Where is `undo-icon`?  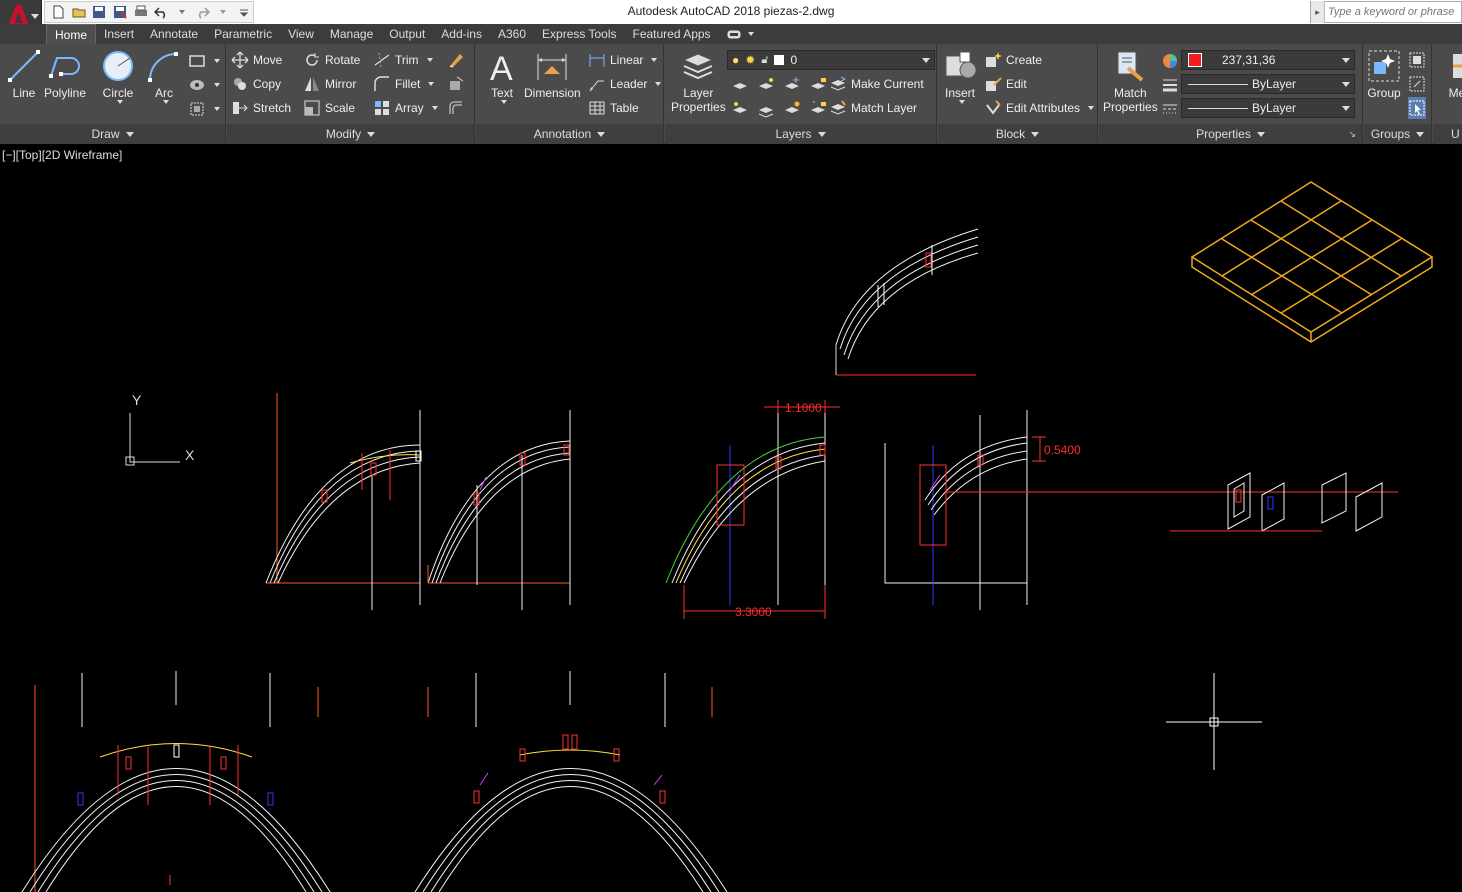
undo-icon is located at coordinates (162, 12).